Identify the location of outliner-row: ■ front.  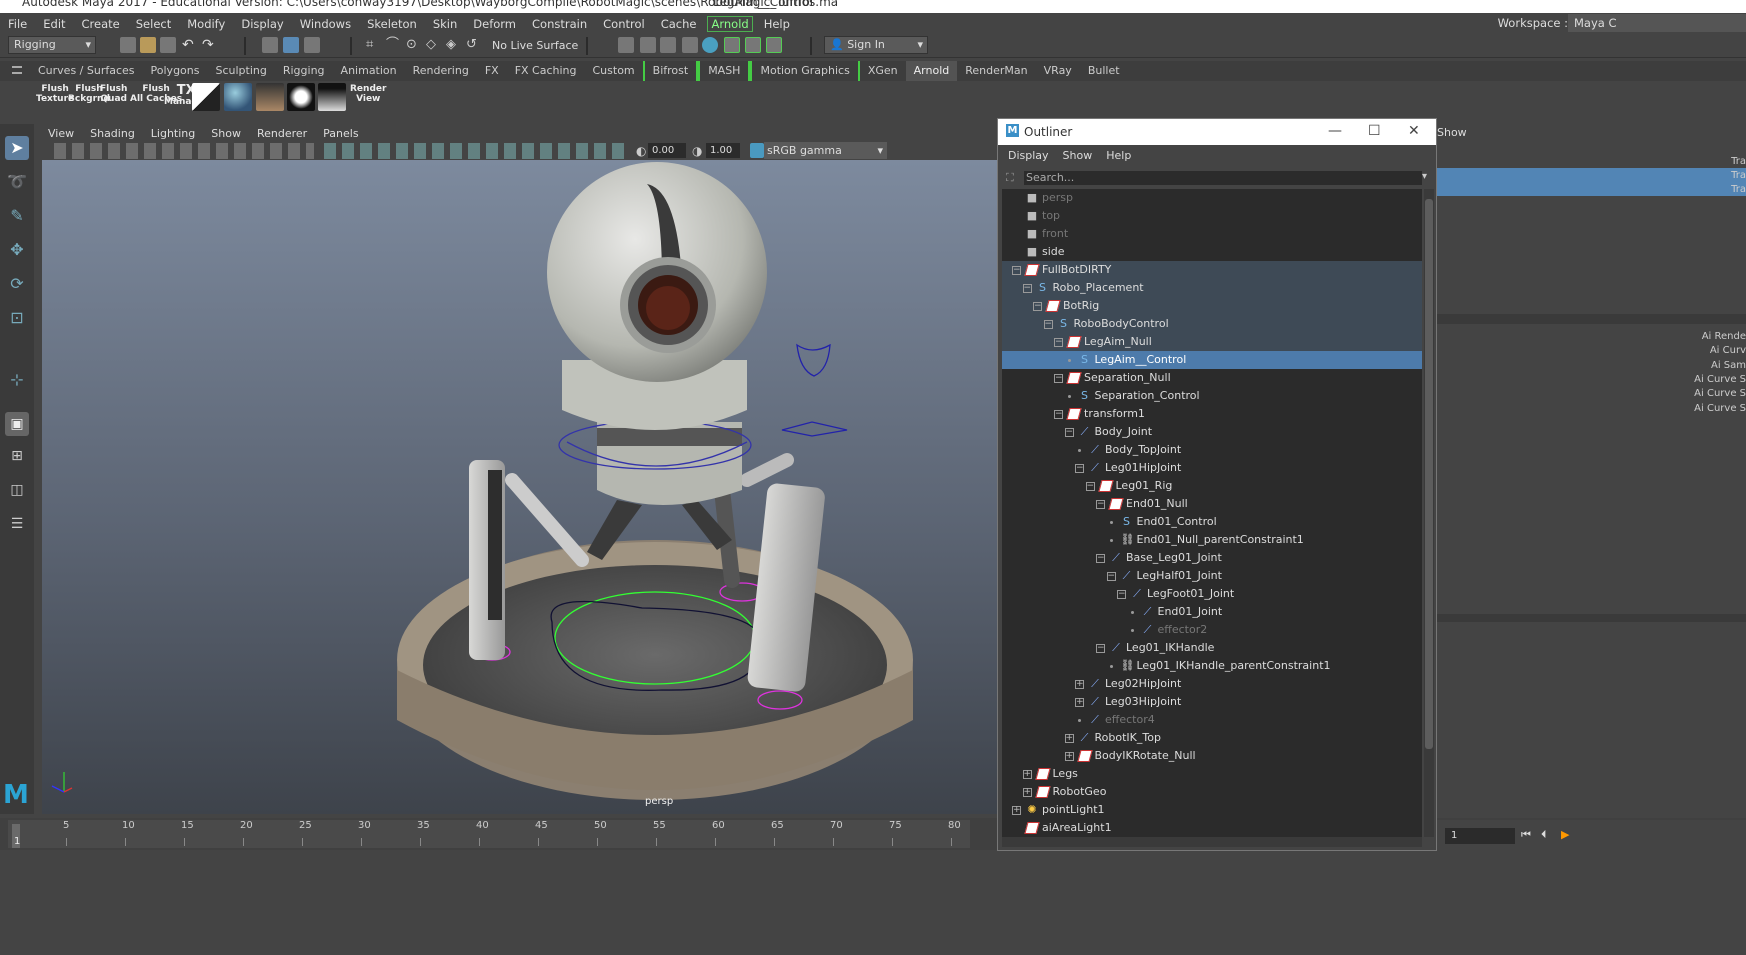
(1212, 234).